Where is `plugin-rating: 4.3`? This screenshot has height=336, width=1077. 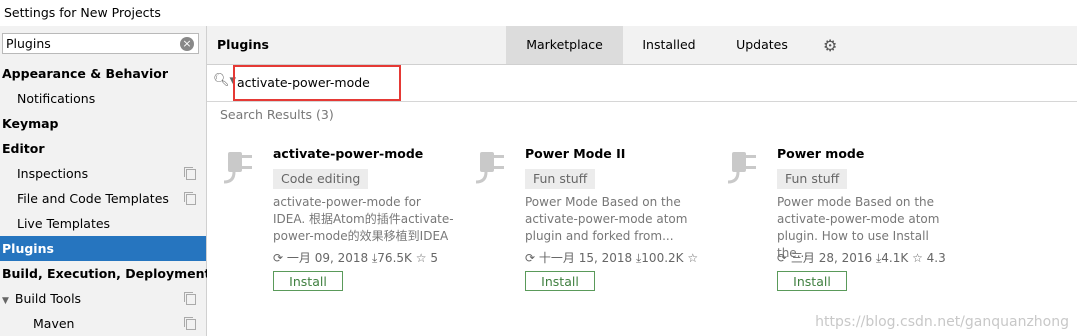
plugin-rating: 4.3 is located at coordinates (936, 258).